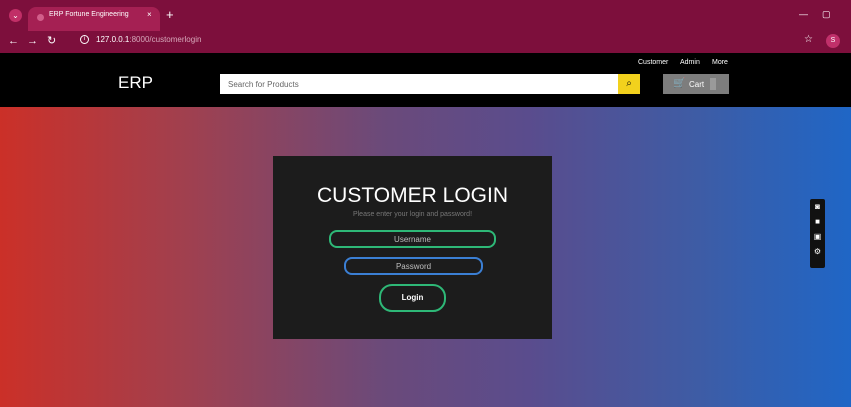 The height and width of the screenshot is (407, 851). I want to click on back-icon: ←, so click(13, 41).